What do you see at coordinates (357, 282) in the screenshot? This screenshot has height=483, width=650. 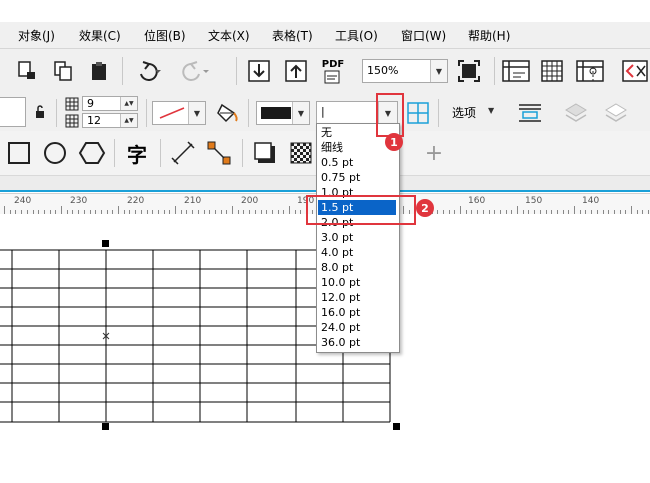 I see `dropdown-item: 10.0 pt` at bounding box center [357, 282].